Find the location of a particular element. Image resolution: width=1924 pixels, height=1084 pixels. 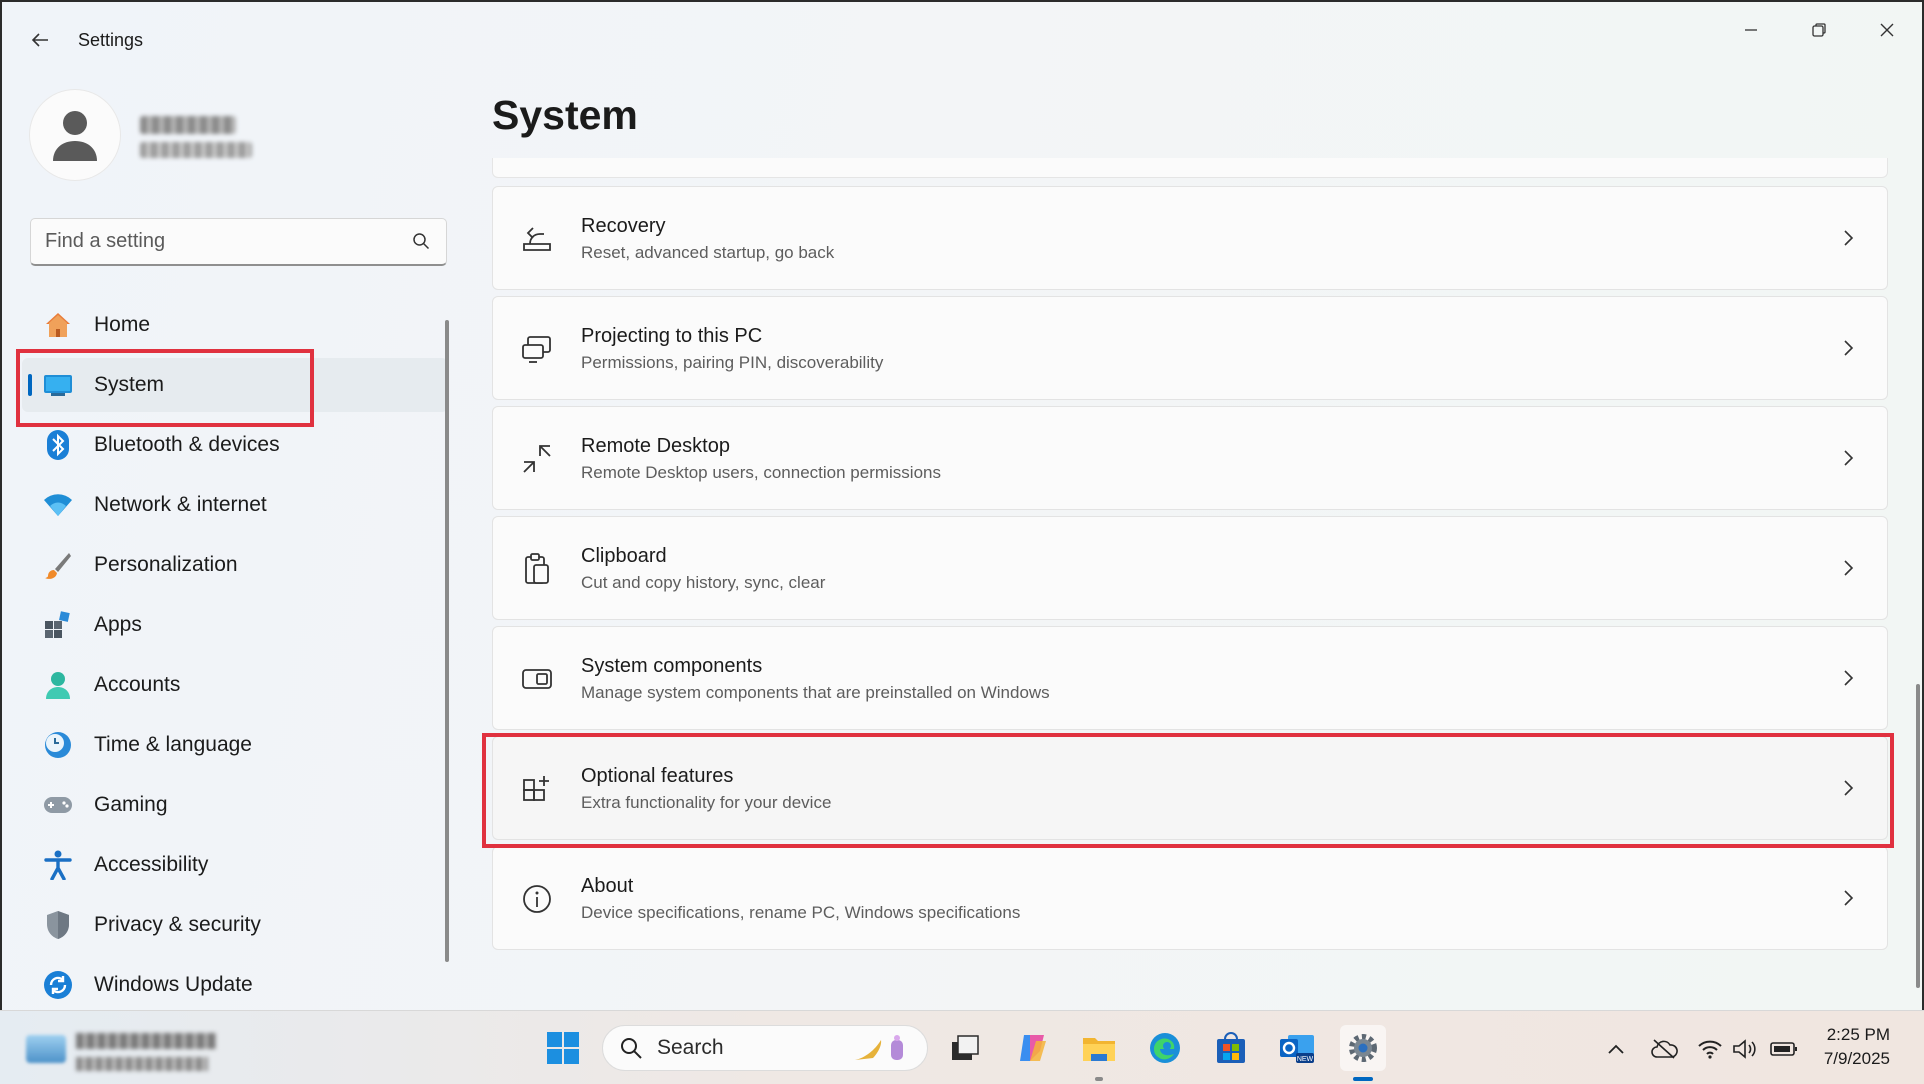

shield-icon is located at coordinates (58, 925).